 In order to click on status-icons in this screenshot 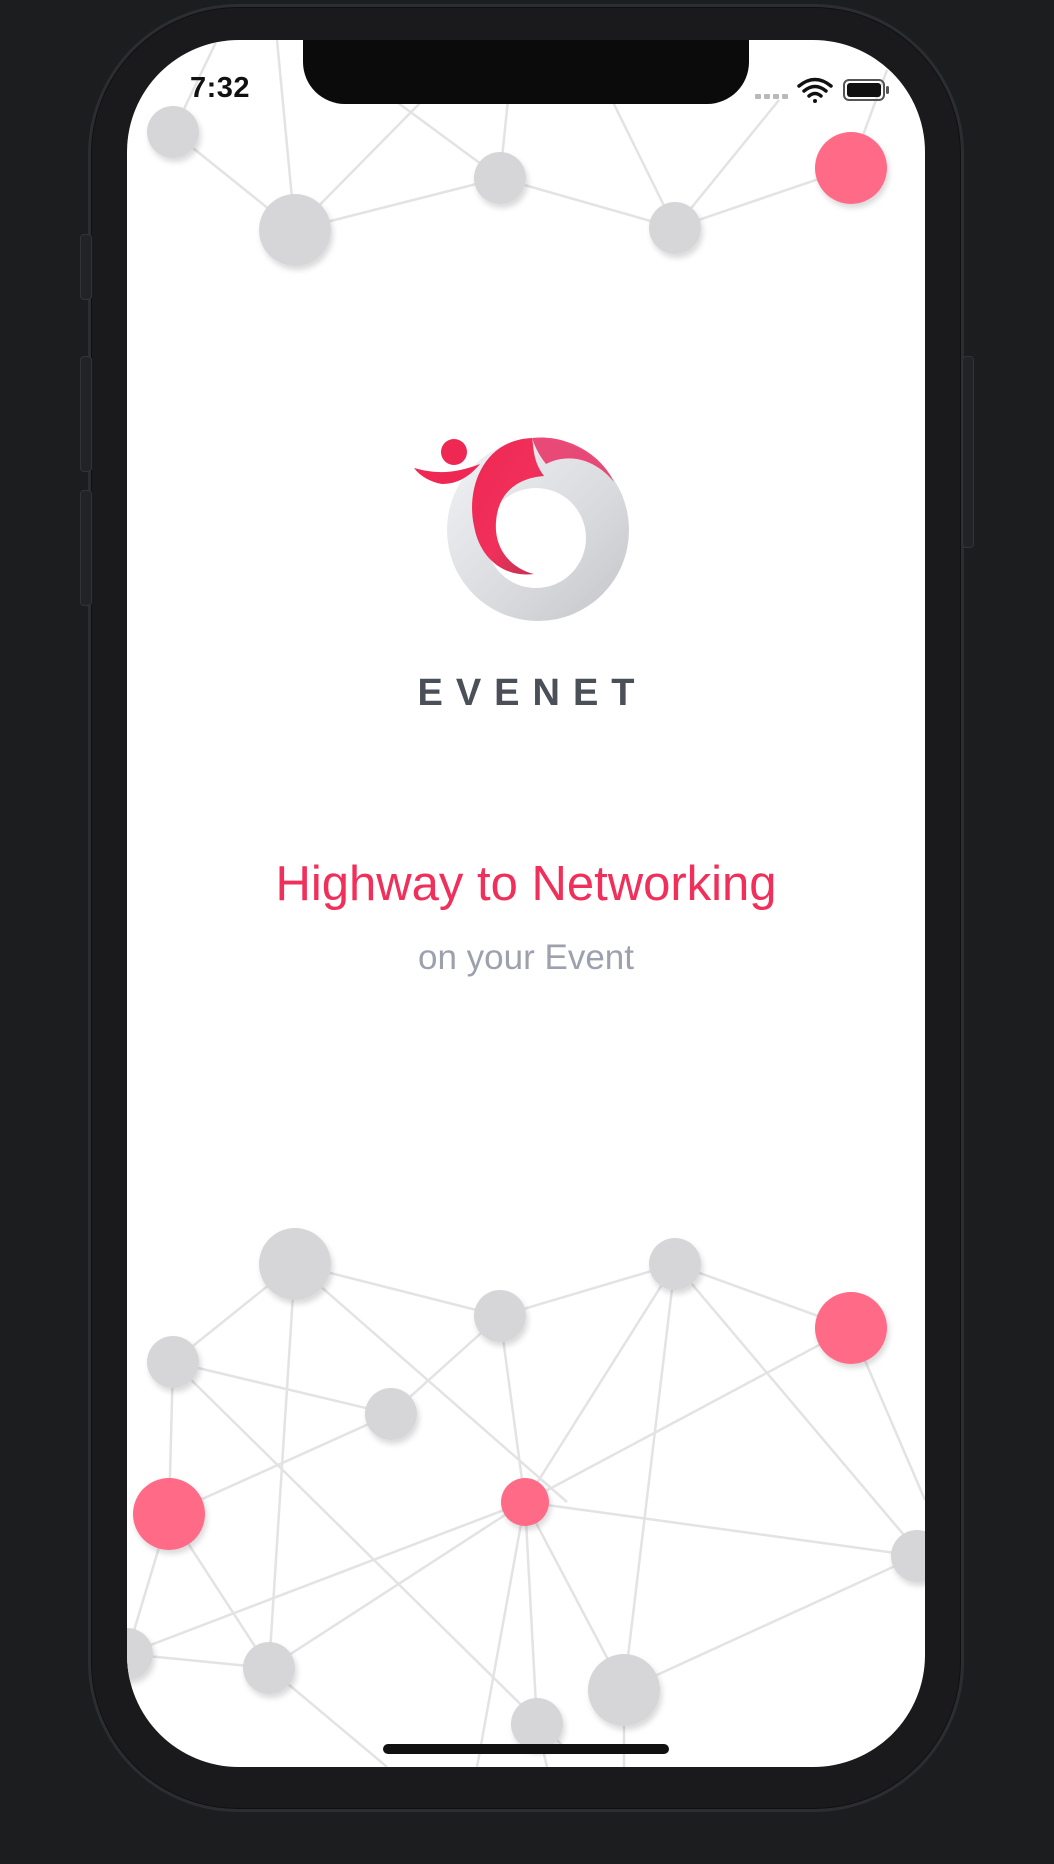, I will do `click(822, 90)`.